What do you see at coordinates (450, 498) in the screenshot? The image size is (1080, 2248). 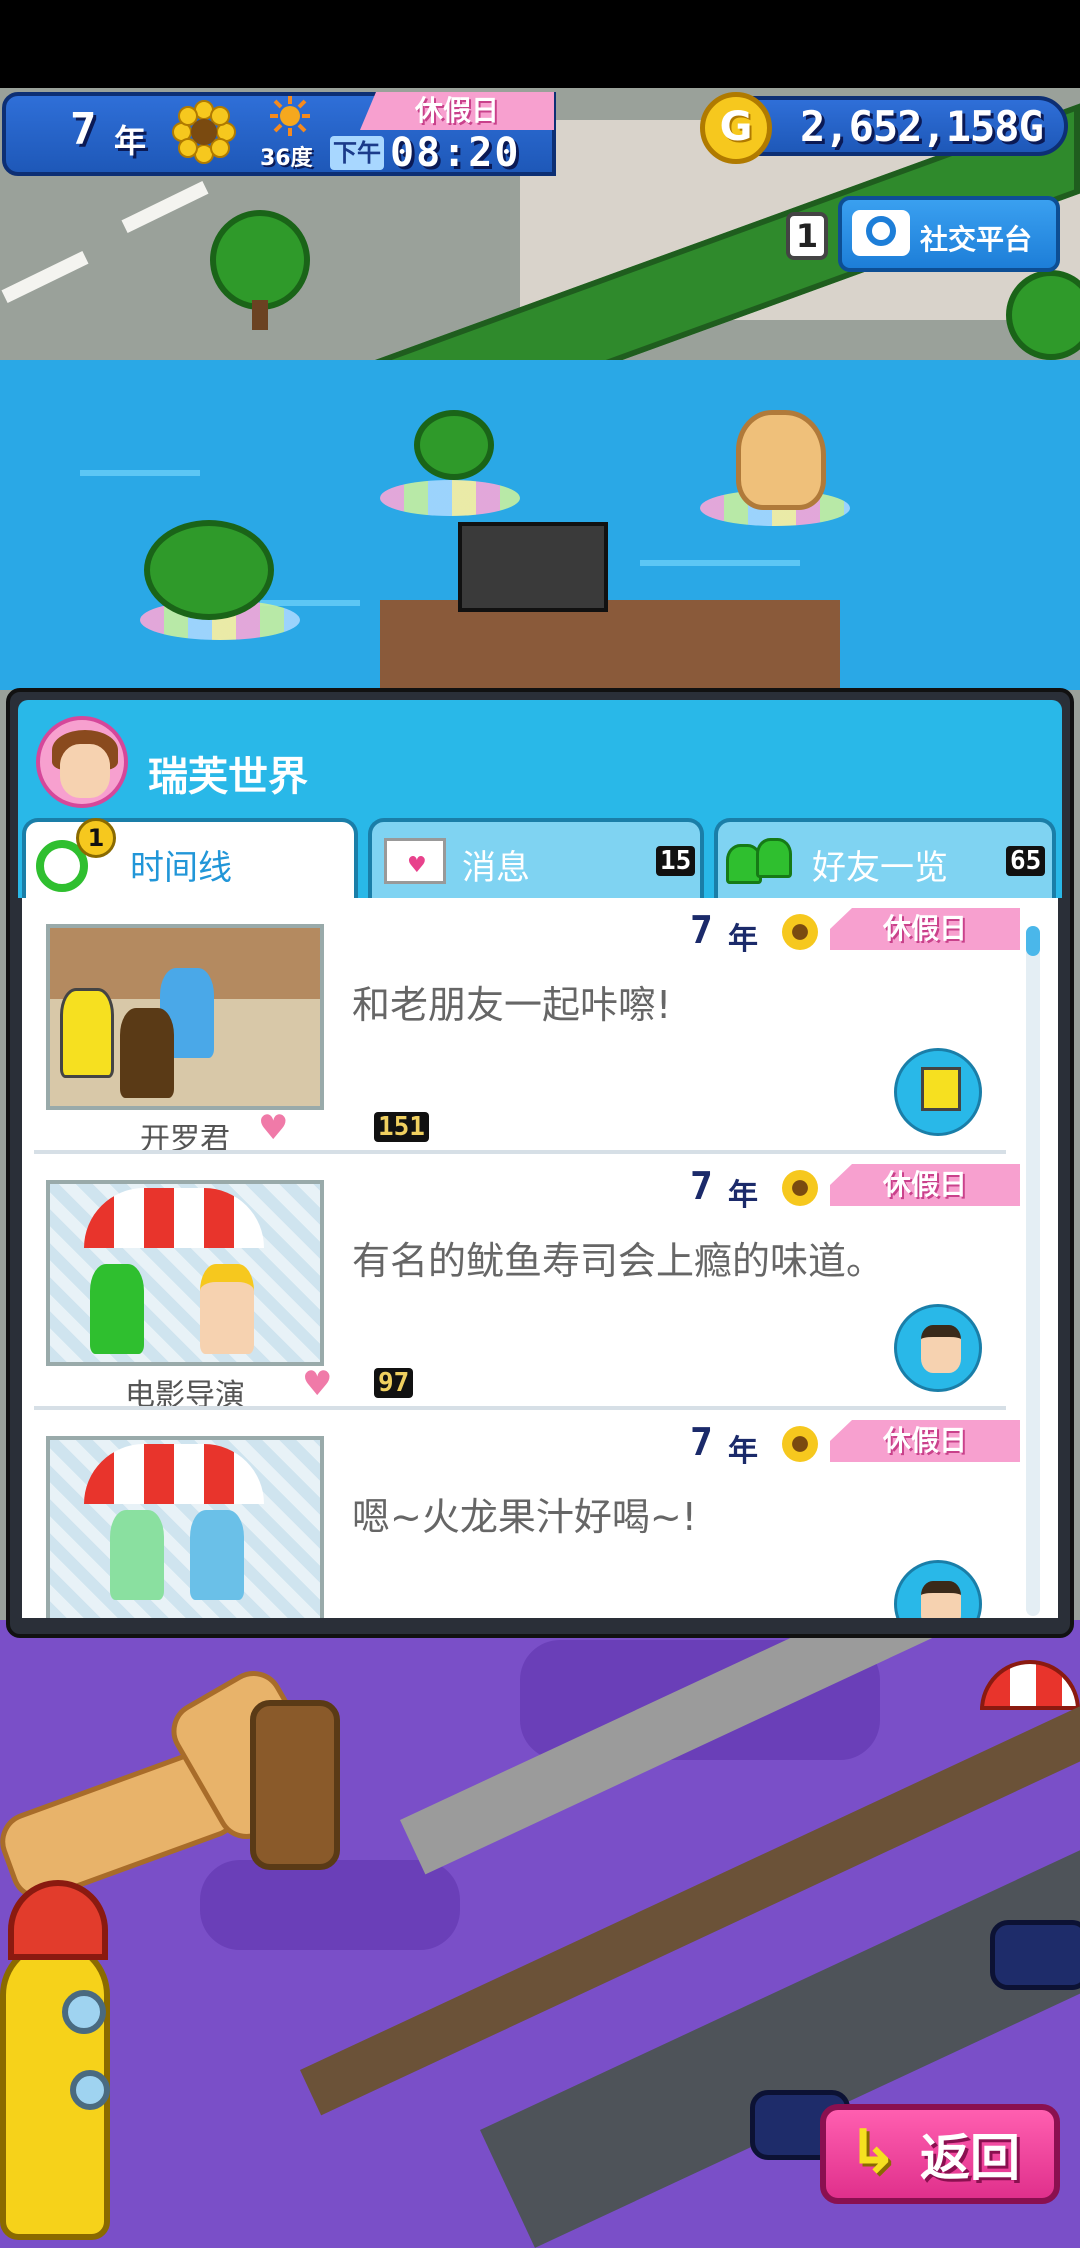 I see `flower-tiles` at bounding box center [450, 498].